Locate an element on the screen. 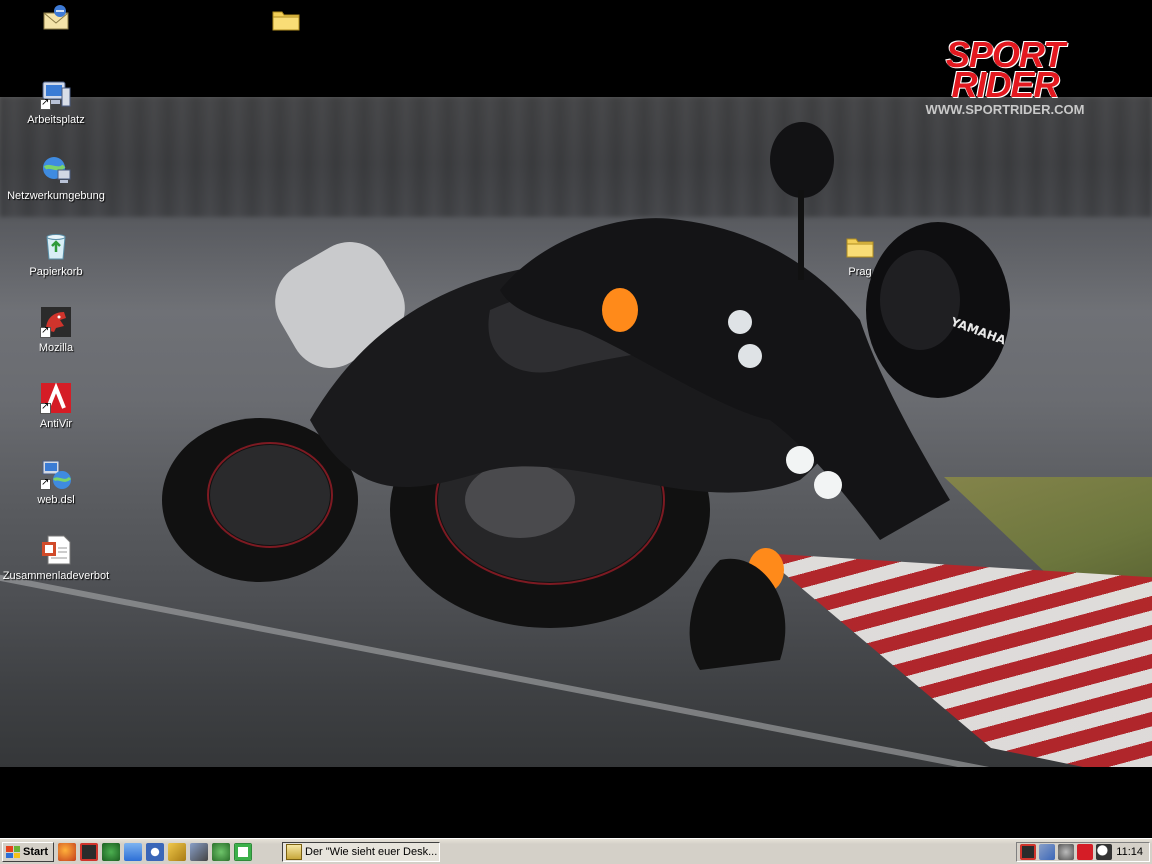 The width and height of the screenshot is (1152, 864). sport-rider-logo: SPORT RIDER WWW.SPORTRIDER.COM is located at coordinates (1005, 78).